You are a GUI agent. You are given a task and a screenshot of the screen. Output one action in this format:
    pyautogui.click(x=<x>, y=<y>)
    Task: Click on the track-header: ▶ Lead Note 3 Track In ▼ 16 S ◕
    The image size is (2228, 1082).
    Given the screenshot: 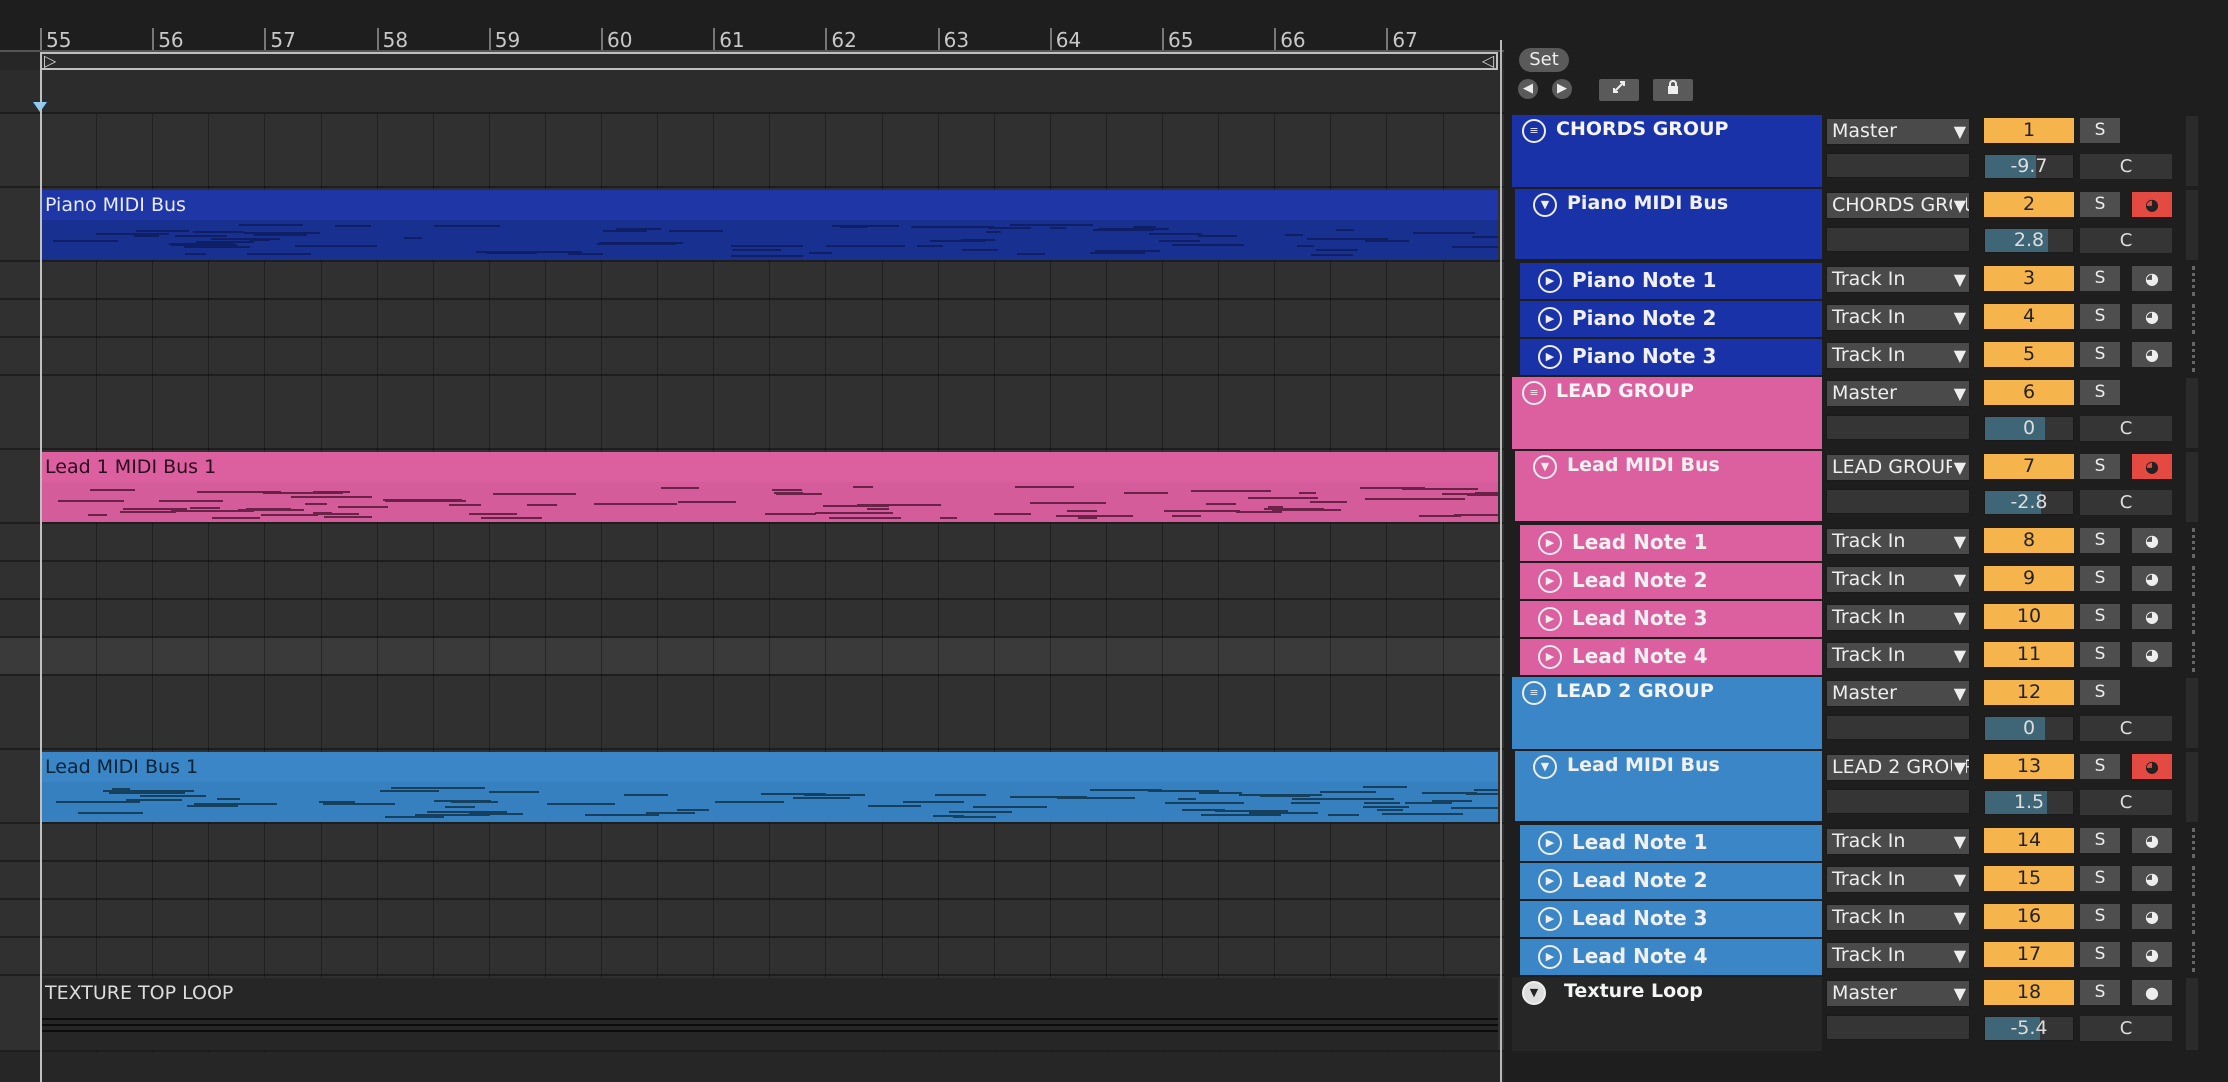 What is the action you would take?
    pyautogui.click(x=1856, y=919)
    